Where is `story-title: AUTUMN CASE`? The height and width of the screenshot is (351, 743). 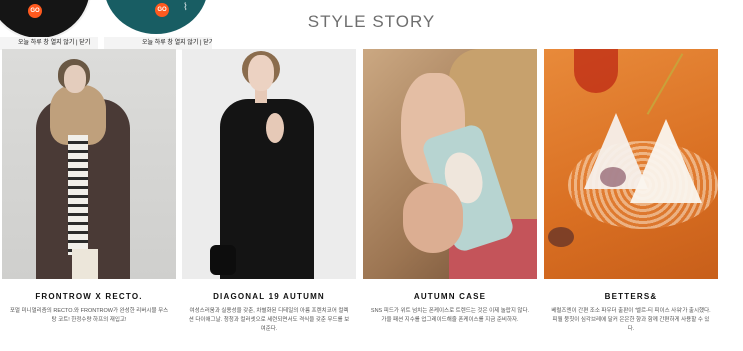 story-title: AUTUMN CASE is located at coordinates (450, 296).